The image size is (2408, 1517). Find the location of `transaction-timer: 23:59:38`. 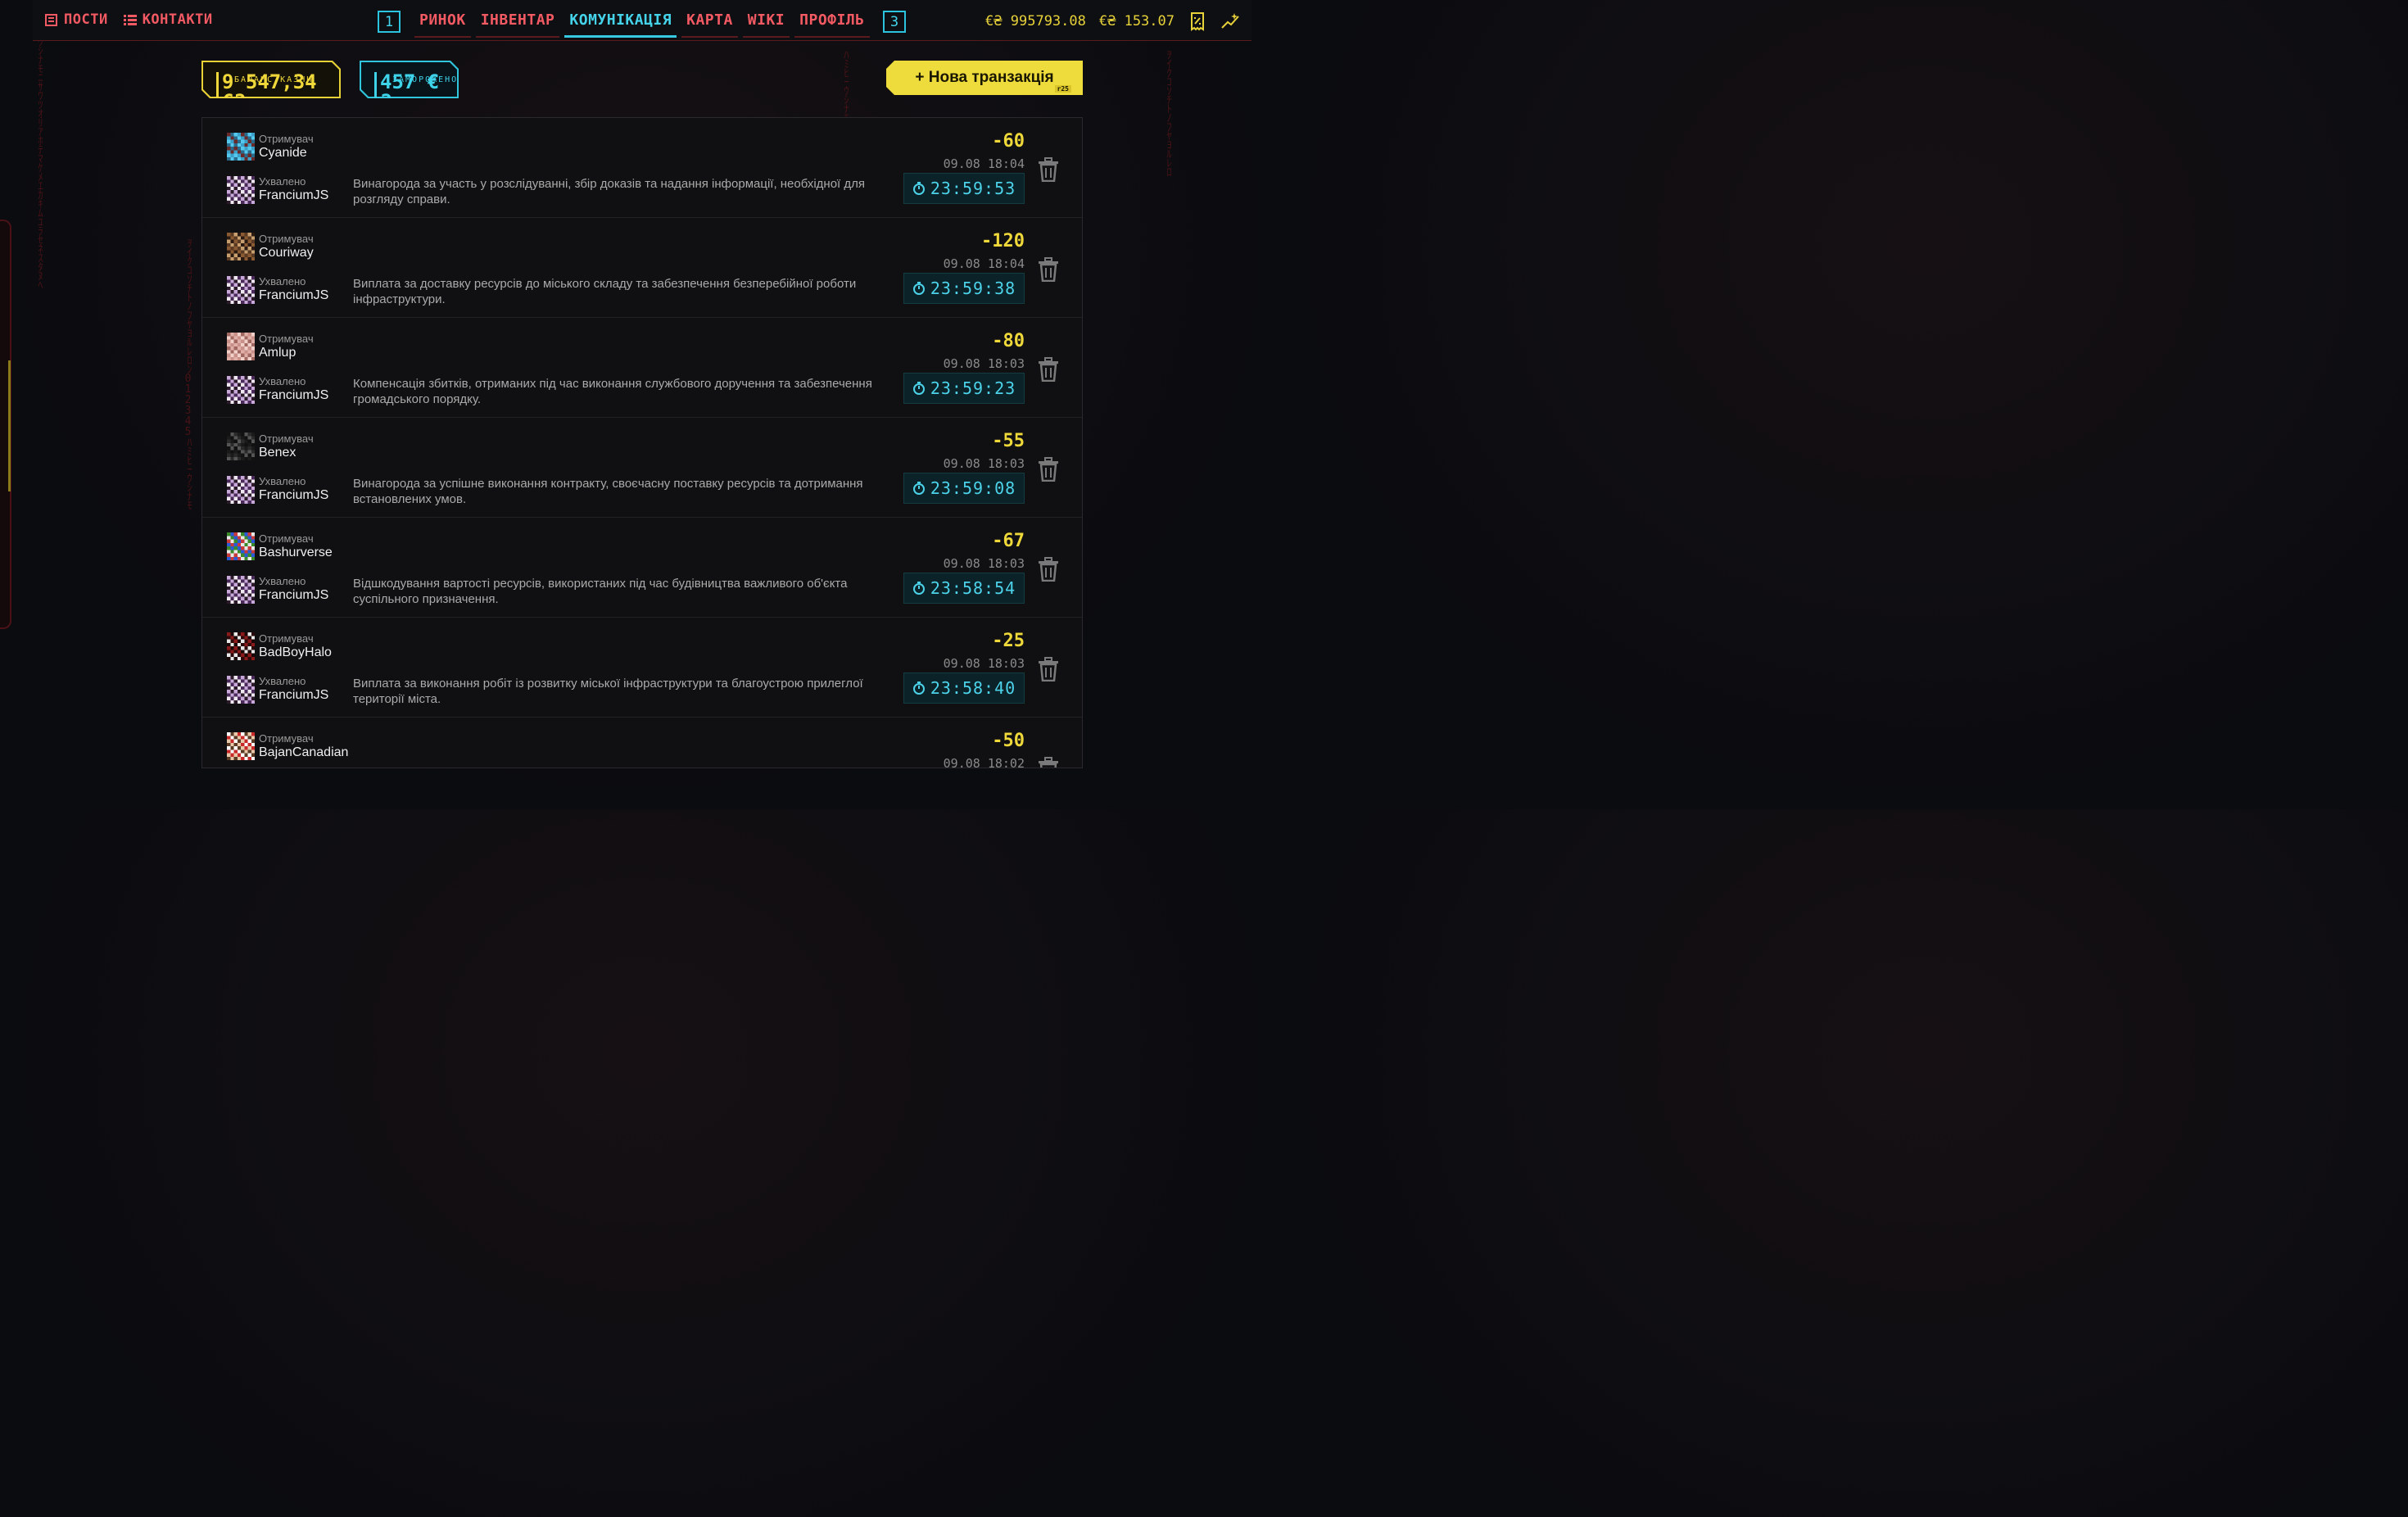

transaction-timer: 23:59:38 is located at coordinates (964, 288).